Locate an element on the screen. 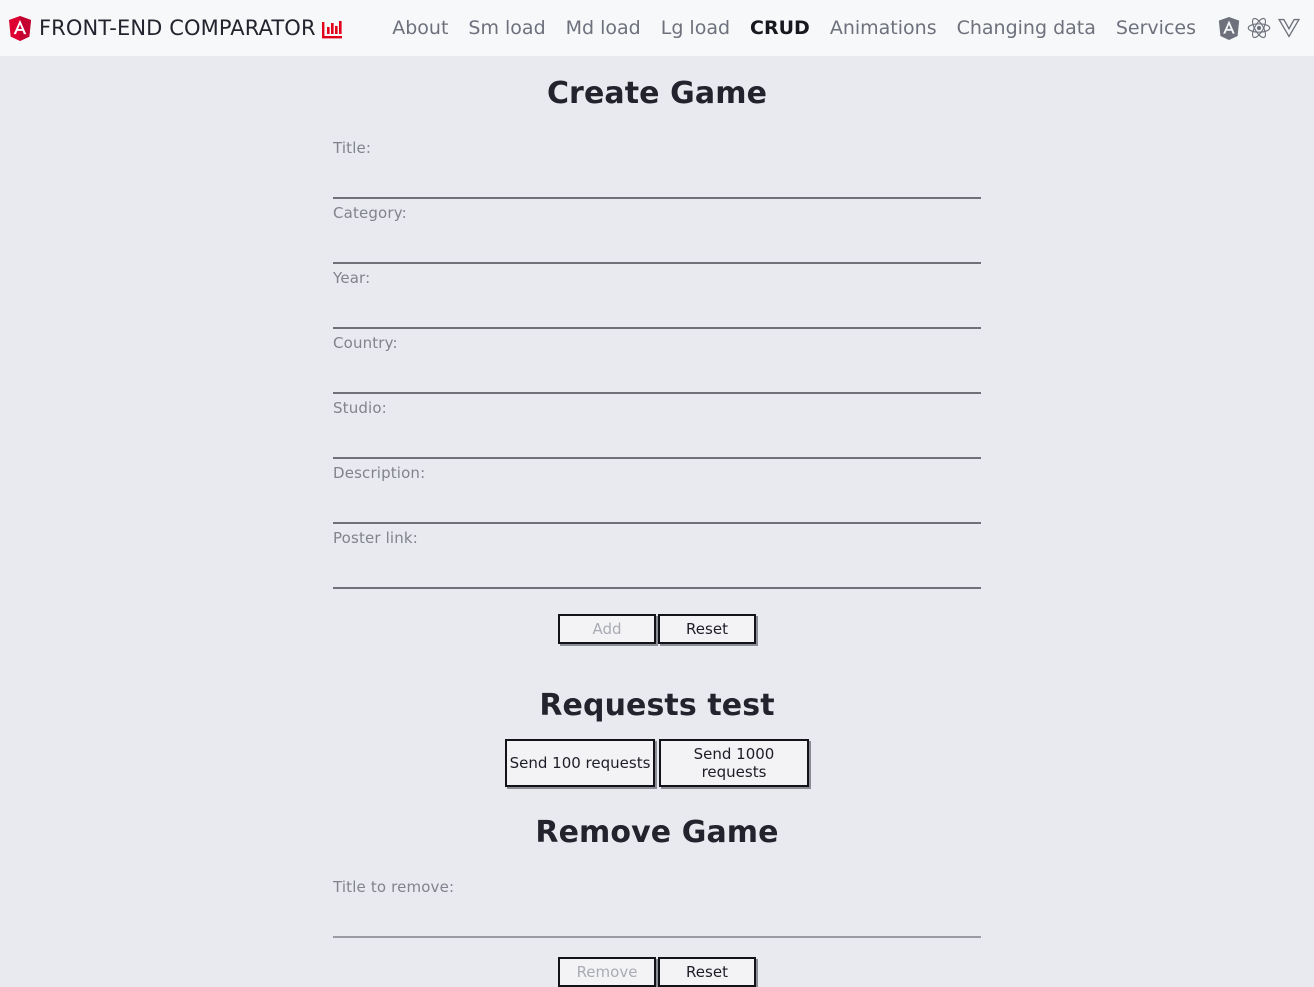  description-input is located at coordinates (657, 504).